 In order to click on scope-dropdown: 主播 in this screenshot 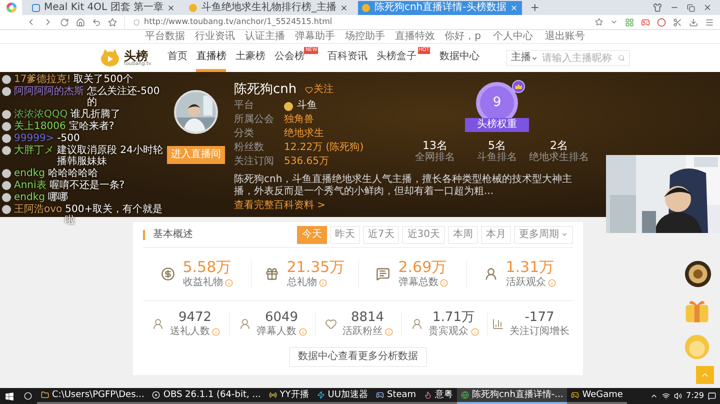, I will do `click(524, 58)`.